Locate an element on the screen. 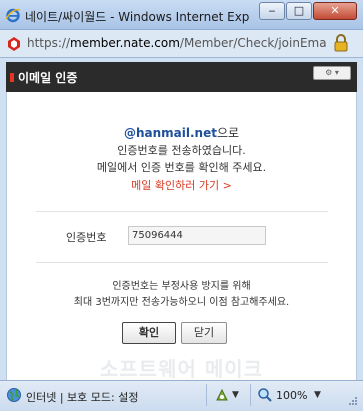  close-window-button: ✕ is located at coordinates (335, 11).